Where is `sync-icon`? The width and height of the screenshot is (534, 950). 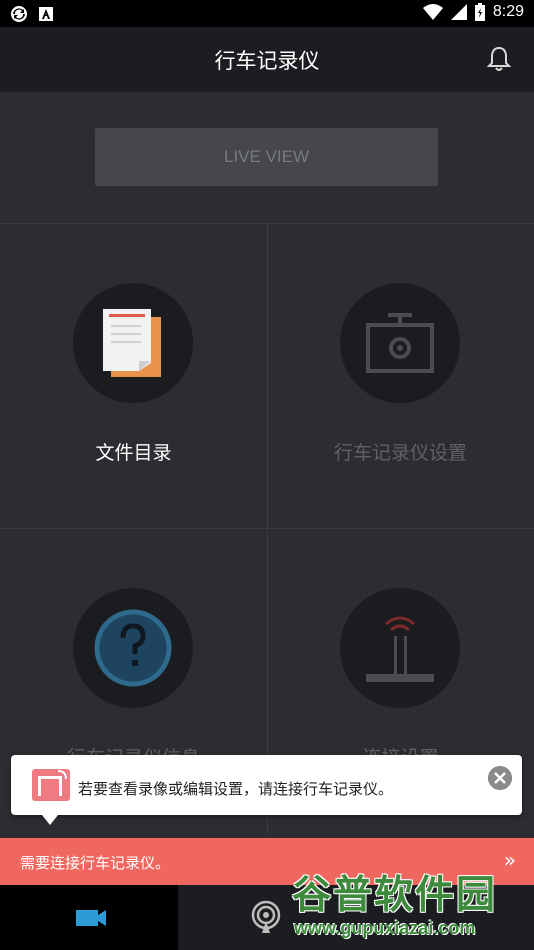 sync-icon is located at coordinates (19, 14).